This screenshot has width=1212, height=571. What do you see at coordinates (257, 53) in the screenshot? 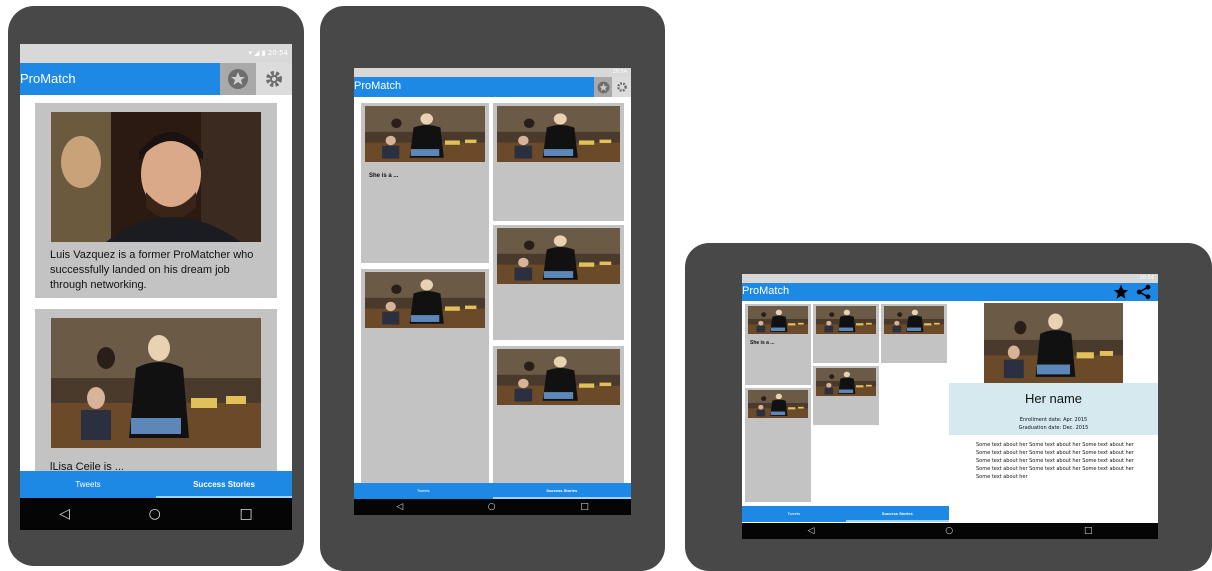
I see `signal-icon: ◢` at bounding box center [257, 53].